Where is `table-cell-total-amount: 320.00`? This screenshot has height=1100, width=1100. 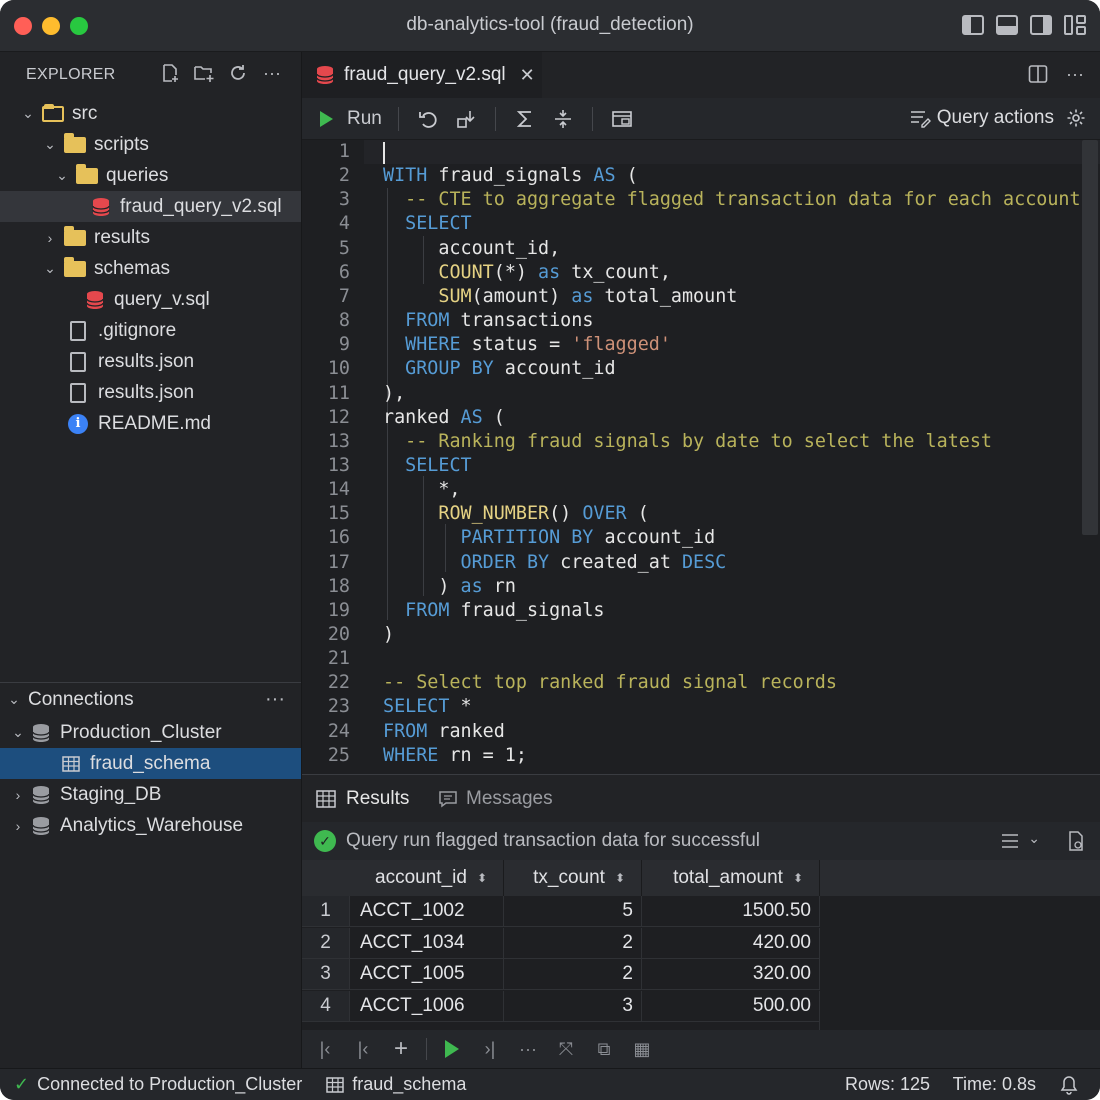
table-cell-total-amount: 320.00 is located at coordinates (731, 974).